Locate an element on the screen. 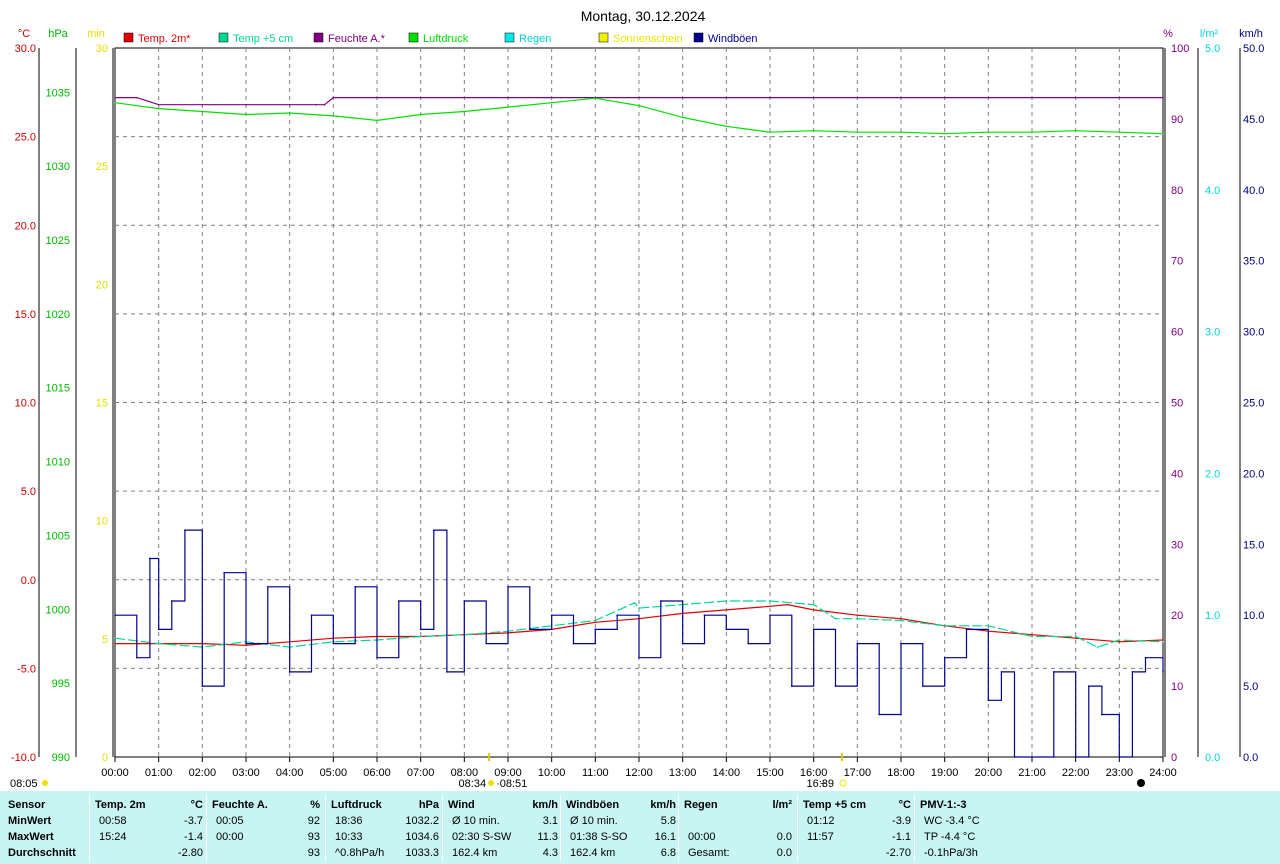  x-tick-label: 17:00 is located at coordinates (858, 773).